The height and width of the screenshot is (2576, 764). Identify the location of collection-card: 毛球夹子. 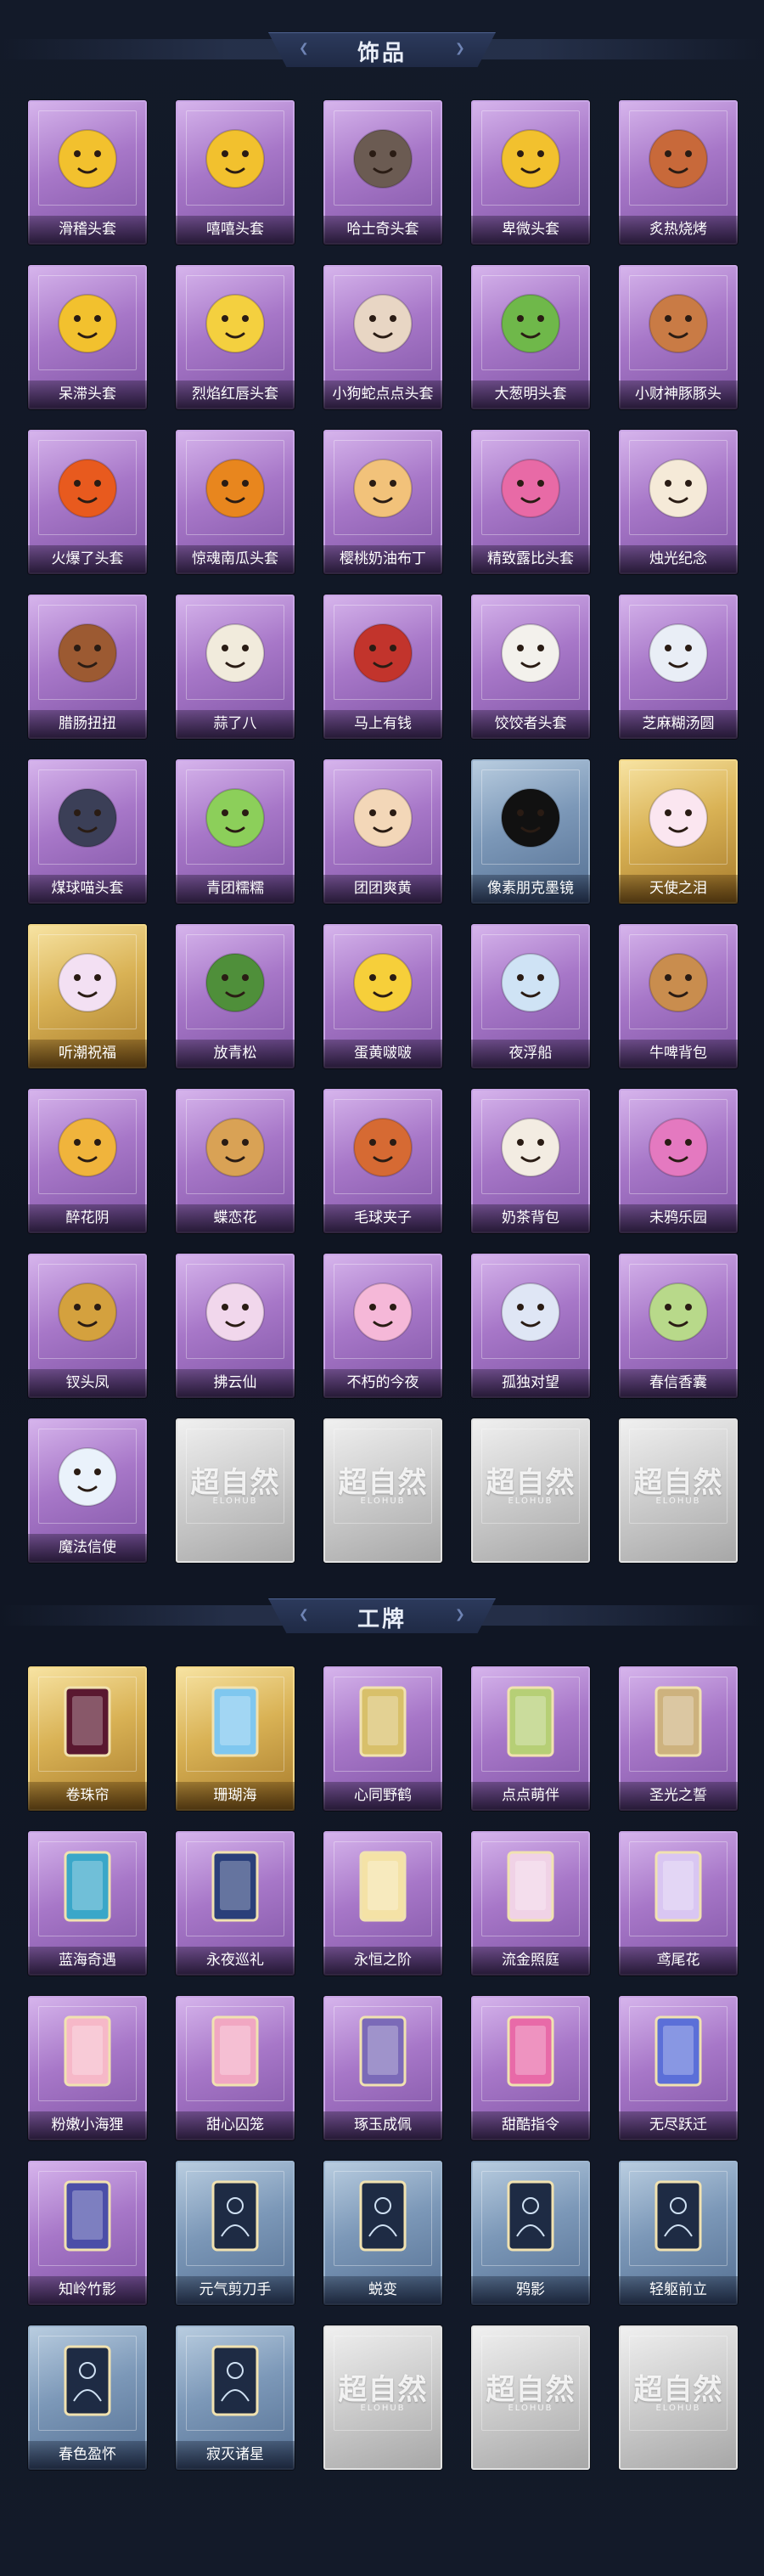
(383, 1161).